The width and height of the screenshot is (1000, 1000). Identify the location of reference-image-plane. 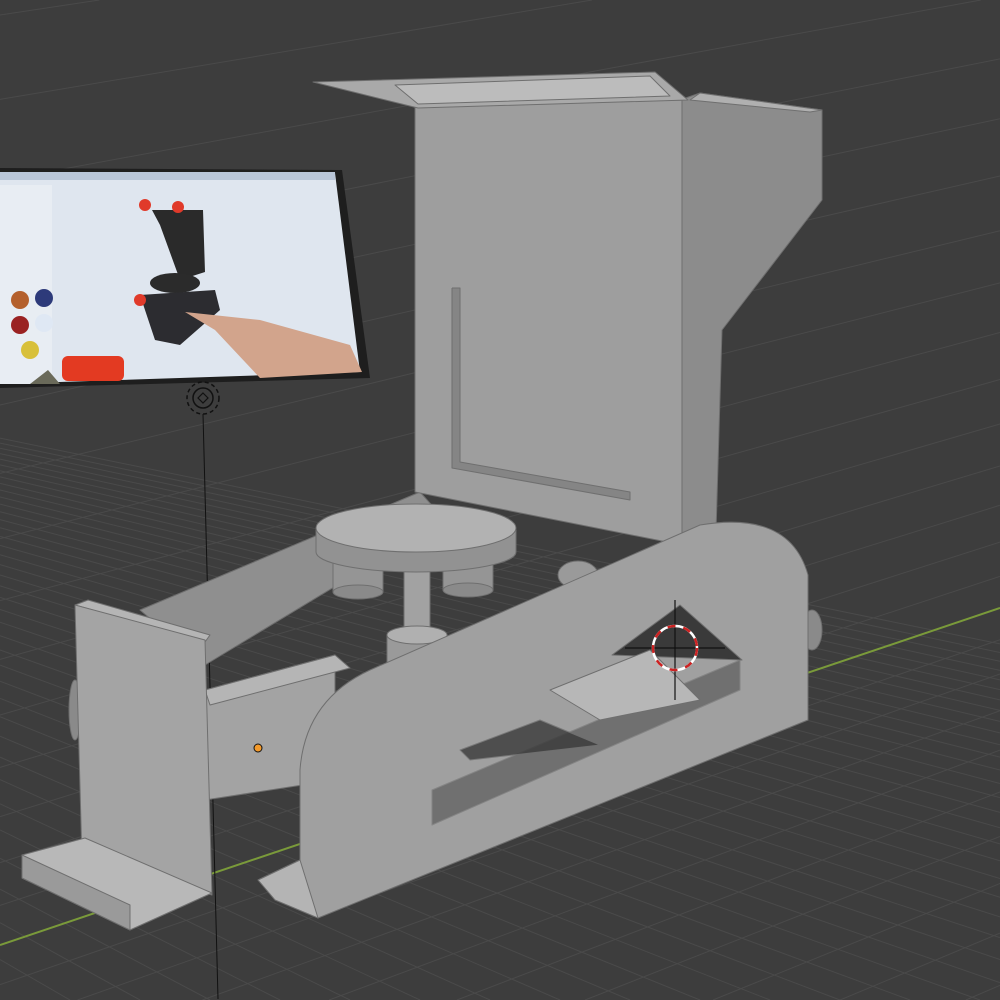
(185, 278).